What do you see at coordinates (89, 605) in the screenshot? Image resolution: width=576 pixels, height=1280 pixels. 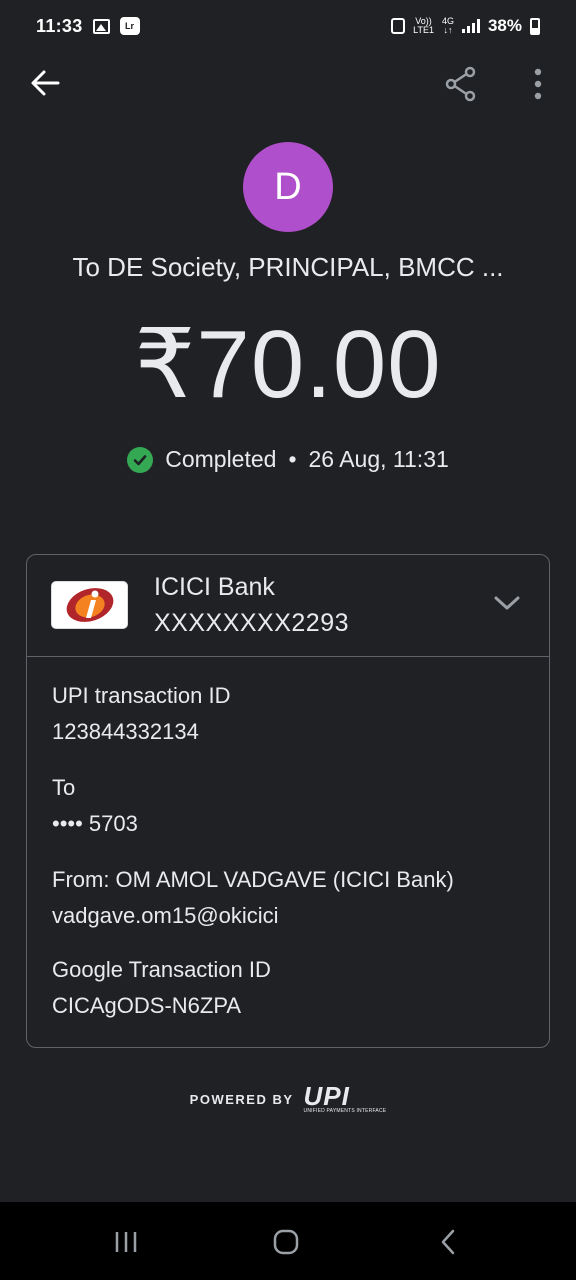 I see `icici-logo` at bounding box center [89, 605].